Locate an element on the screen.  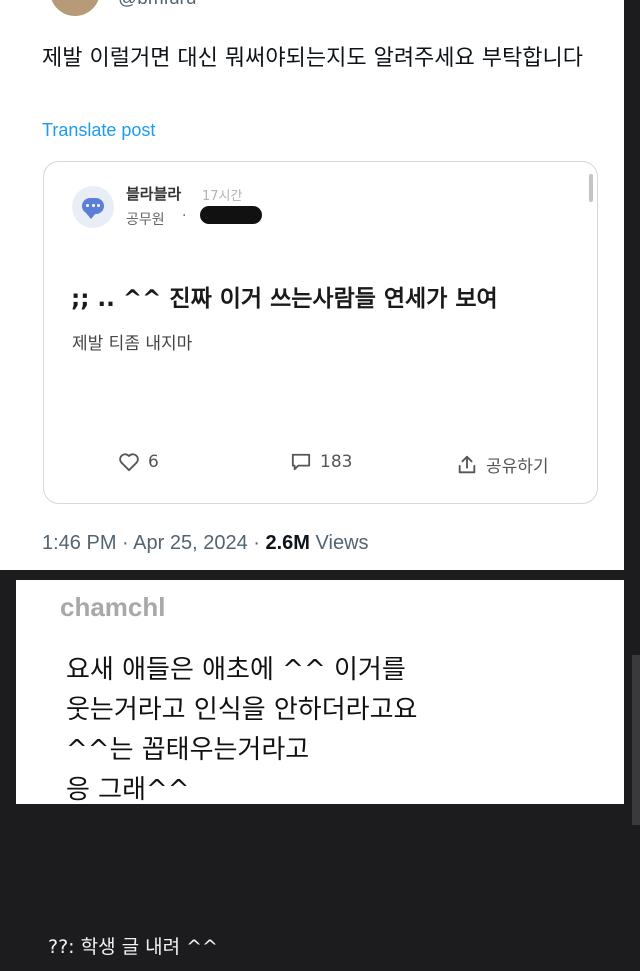
post-date: Apr 25, 2024 is located at coordinates (190, 543).